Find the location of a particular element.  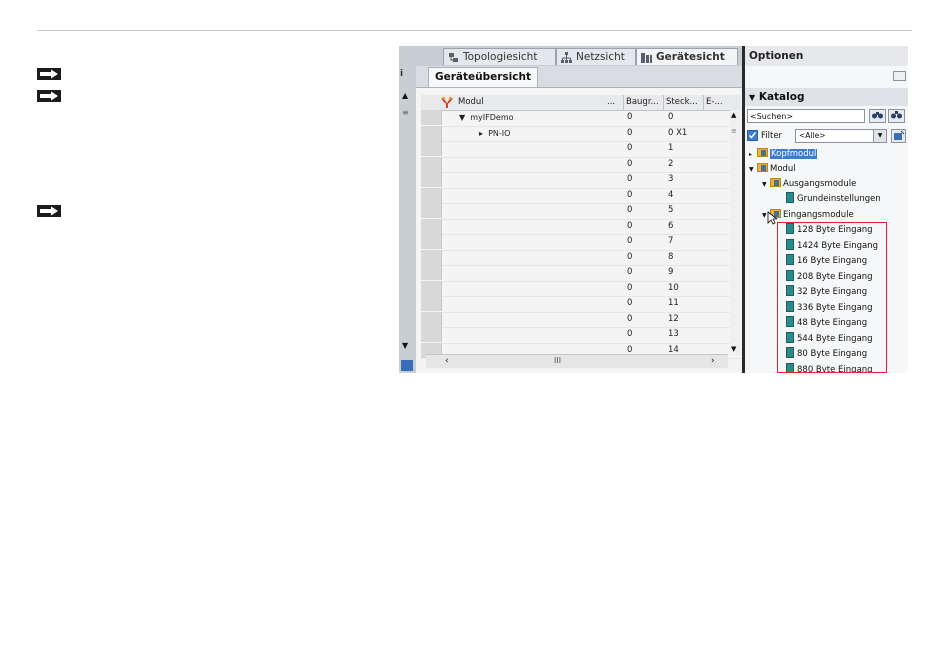

view-tabs: Topologiesicht Netzsicht Gerätesicht is located at coordinates (570, 56).